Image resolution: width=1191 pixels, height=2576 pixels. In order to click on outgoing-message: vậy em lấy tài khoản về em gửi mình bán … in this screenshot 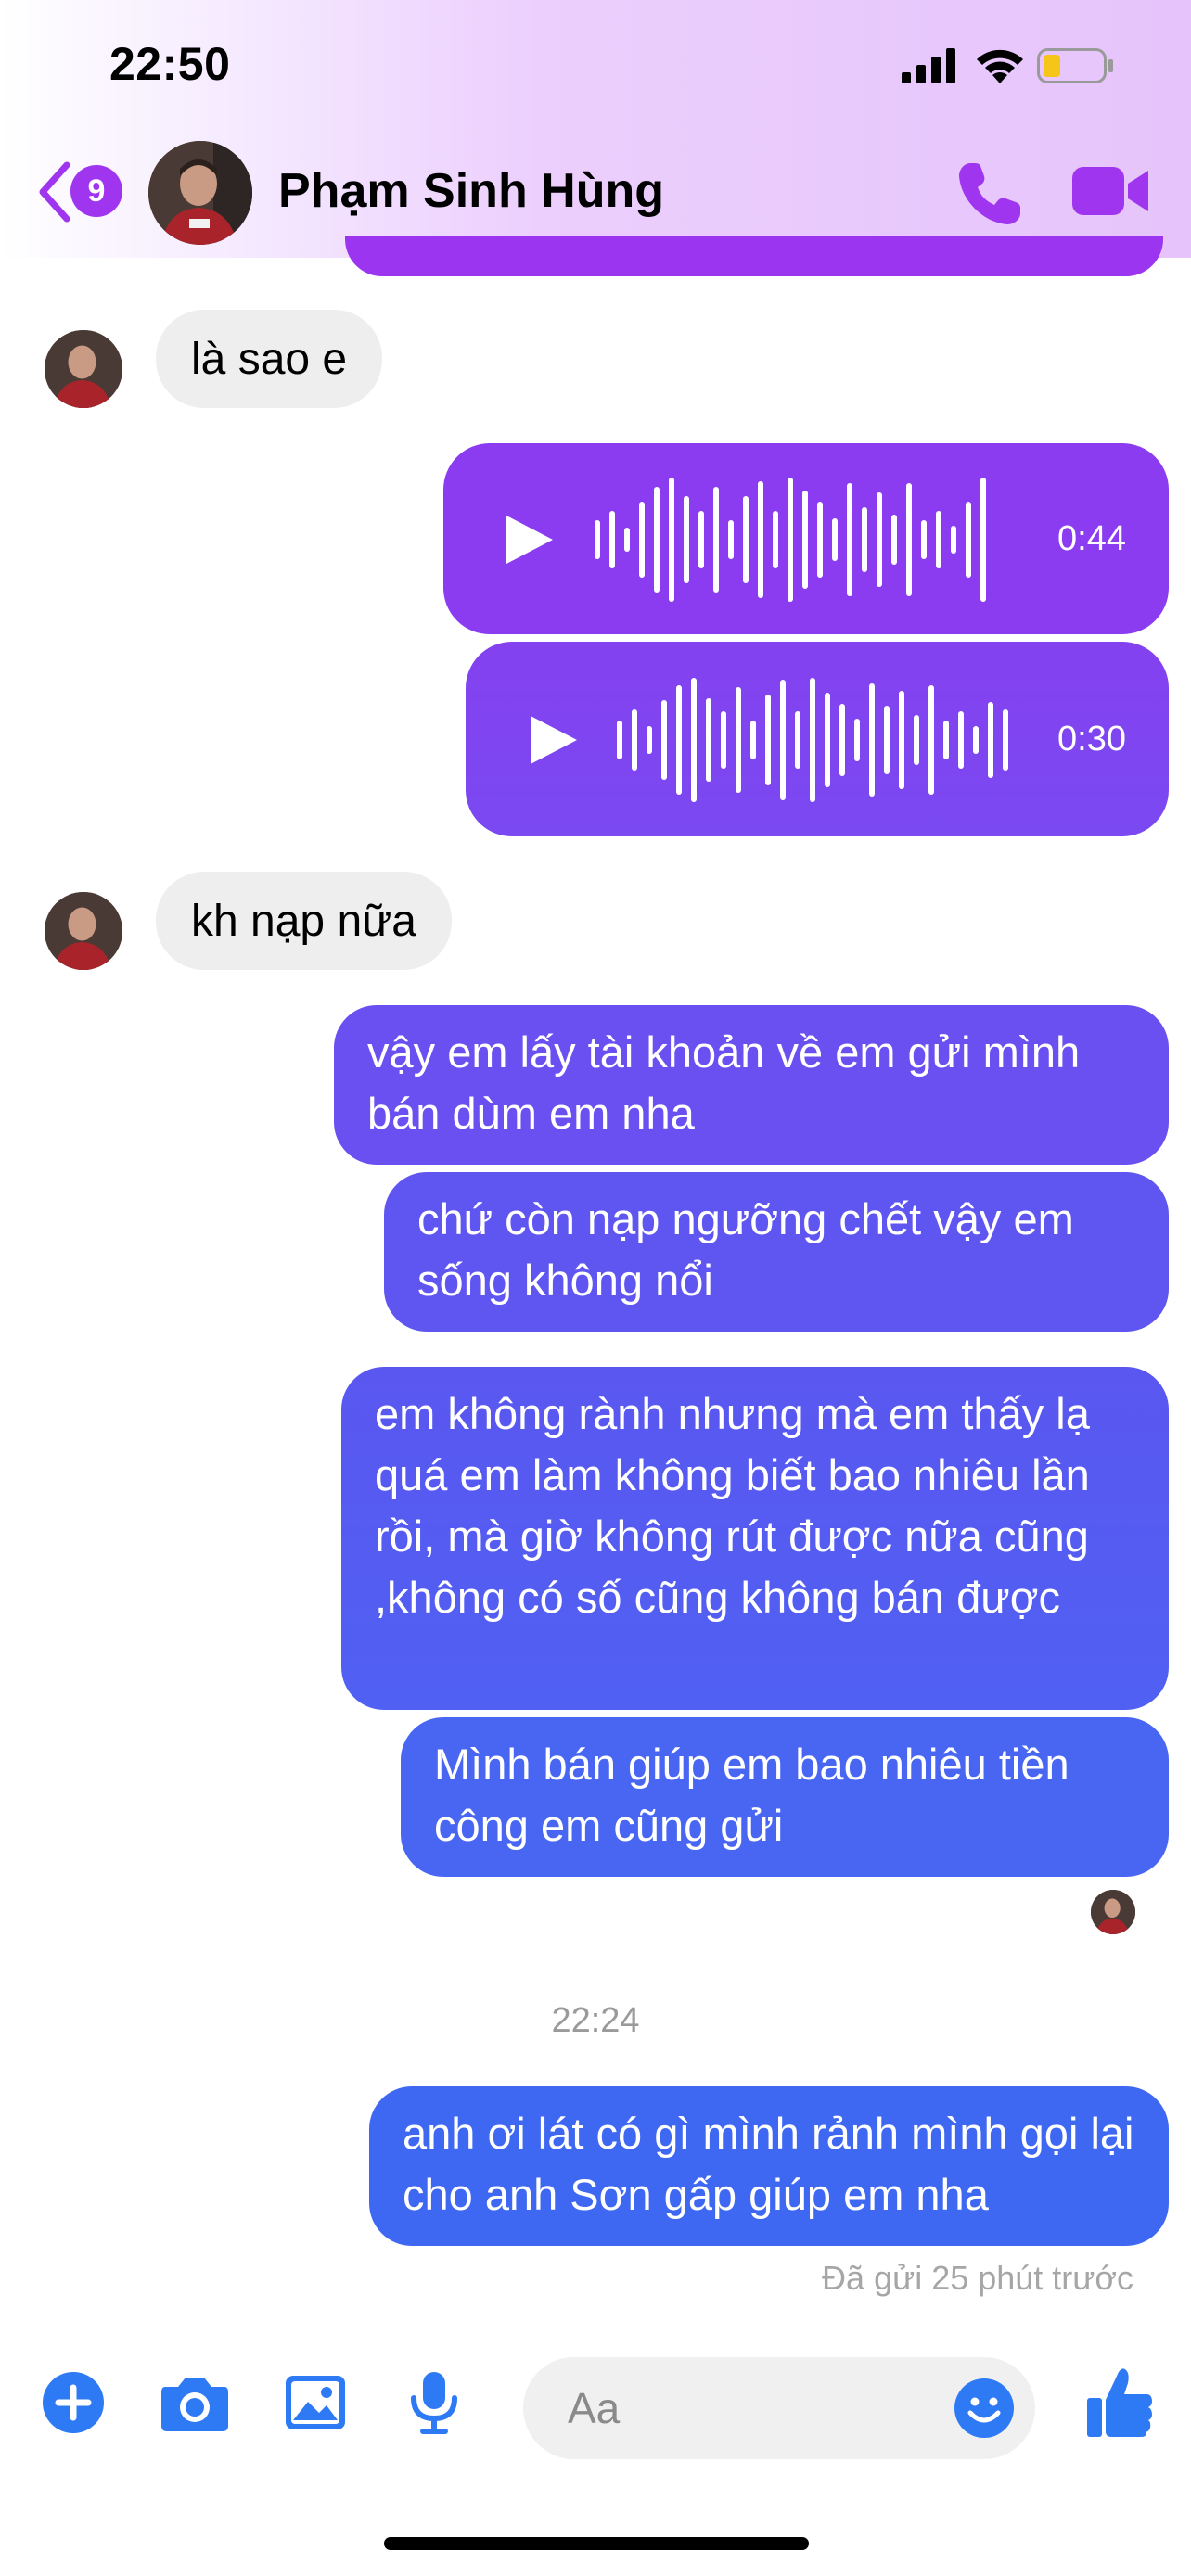, I will do `click(751, 1085)`.